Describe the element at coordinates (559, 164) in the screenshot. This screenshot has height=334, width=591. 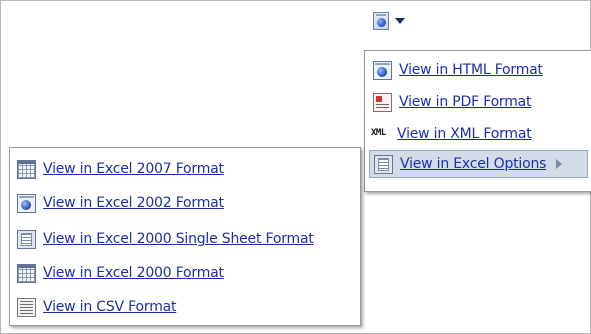
I see `submenu-arrow-icon` at that location.